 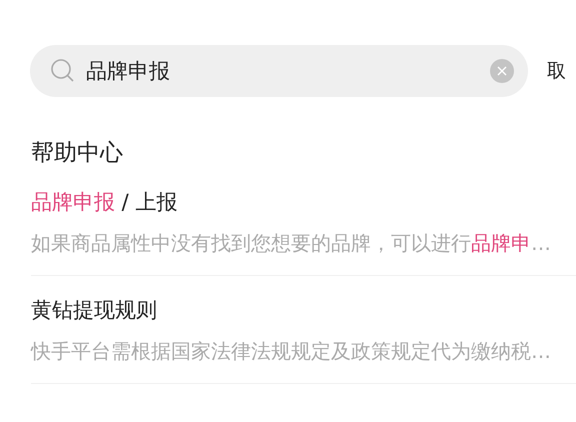 What do you see at coordinates (77, 153) in the screenshot?
I see `section-title: 帮助中心` at bounding box center [77, 153].